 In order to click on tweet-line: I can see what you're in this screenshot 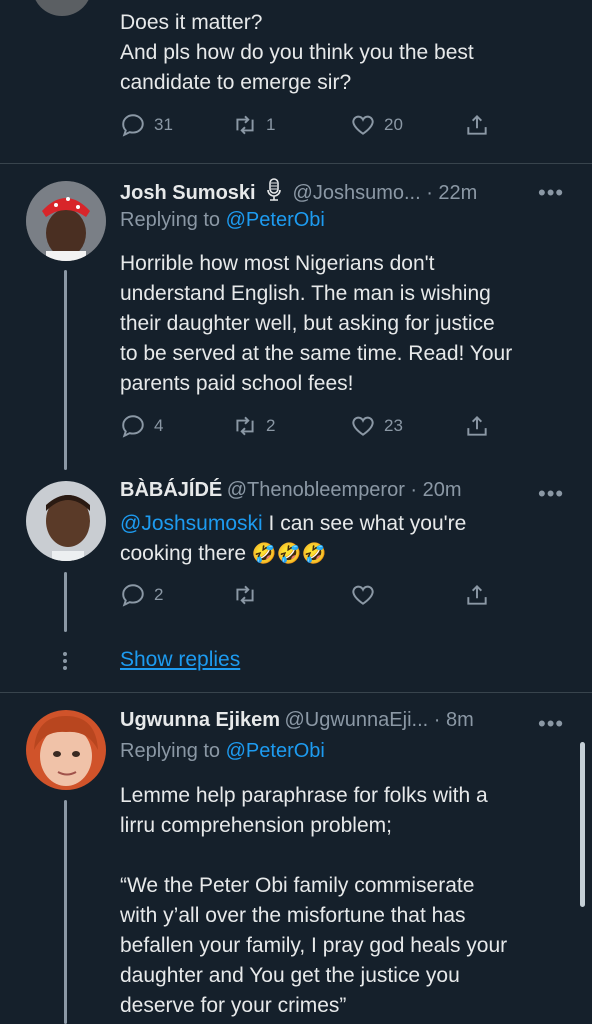, I will do `click(364, 523)`.